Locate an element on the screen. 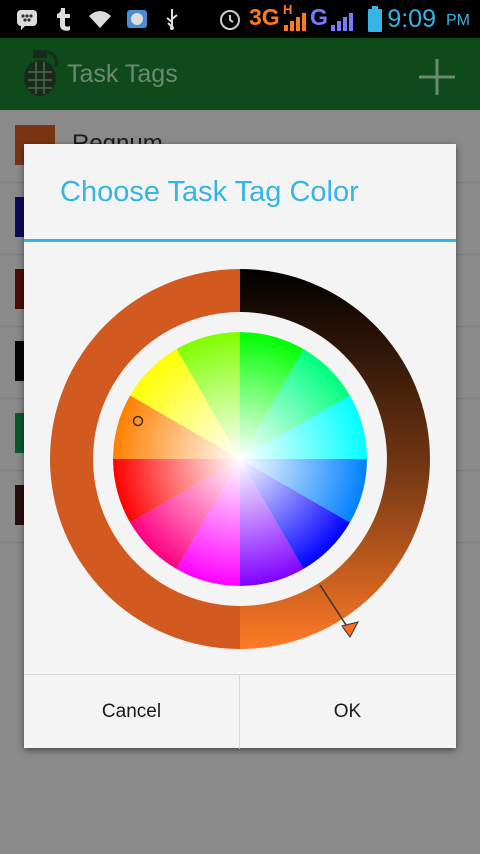 This screenshot has height=854, width=480. cancel-button: Cancel is located at coordinates (131, 712).